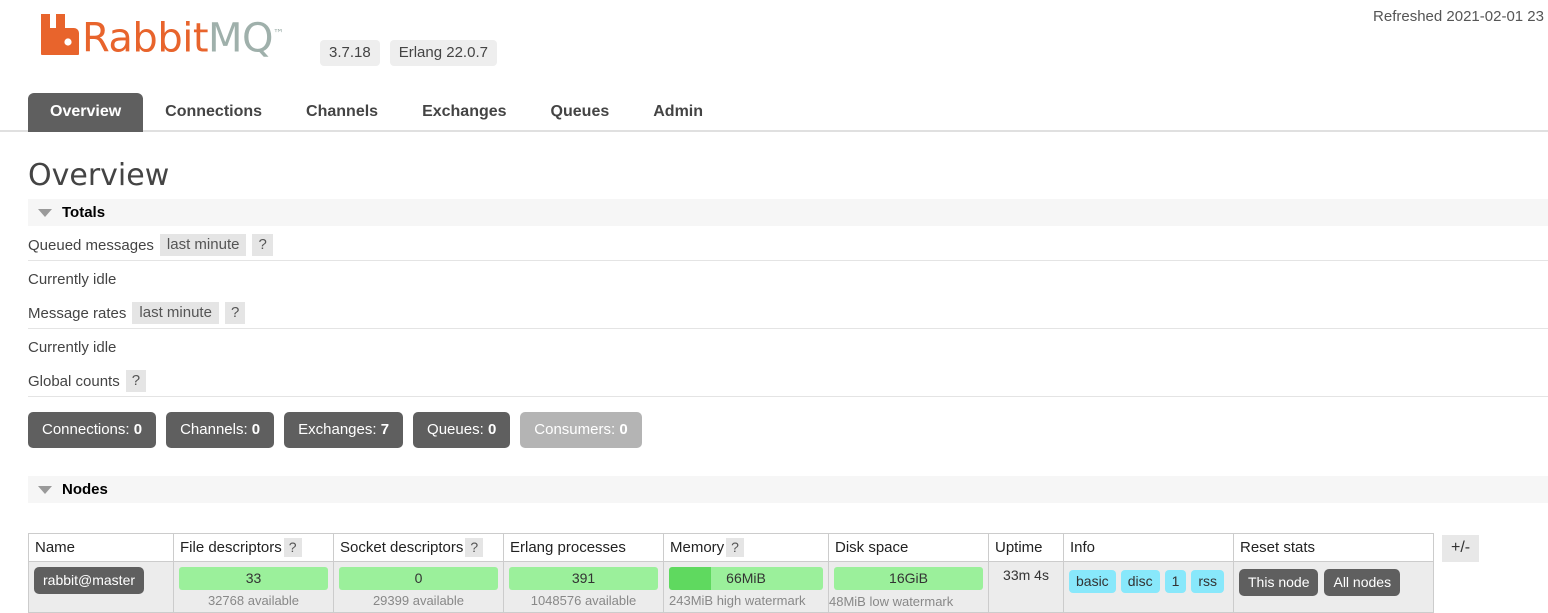  What do you see at coordinates (91, 245) in the screenshot?
I see `queued-messages-label: Queued messages` at bounding box center [91, 245].